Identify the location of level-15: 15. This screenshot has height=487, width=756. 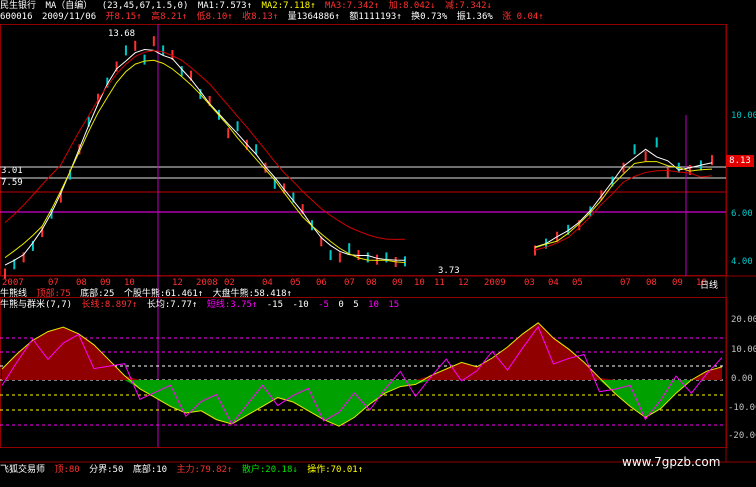
(394, 305).